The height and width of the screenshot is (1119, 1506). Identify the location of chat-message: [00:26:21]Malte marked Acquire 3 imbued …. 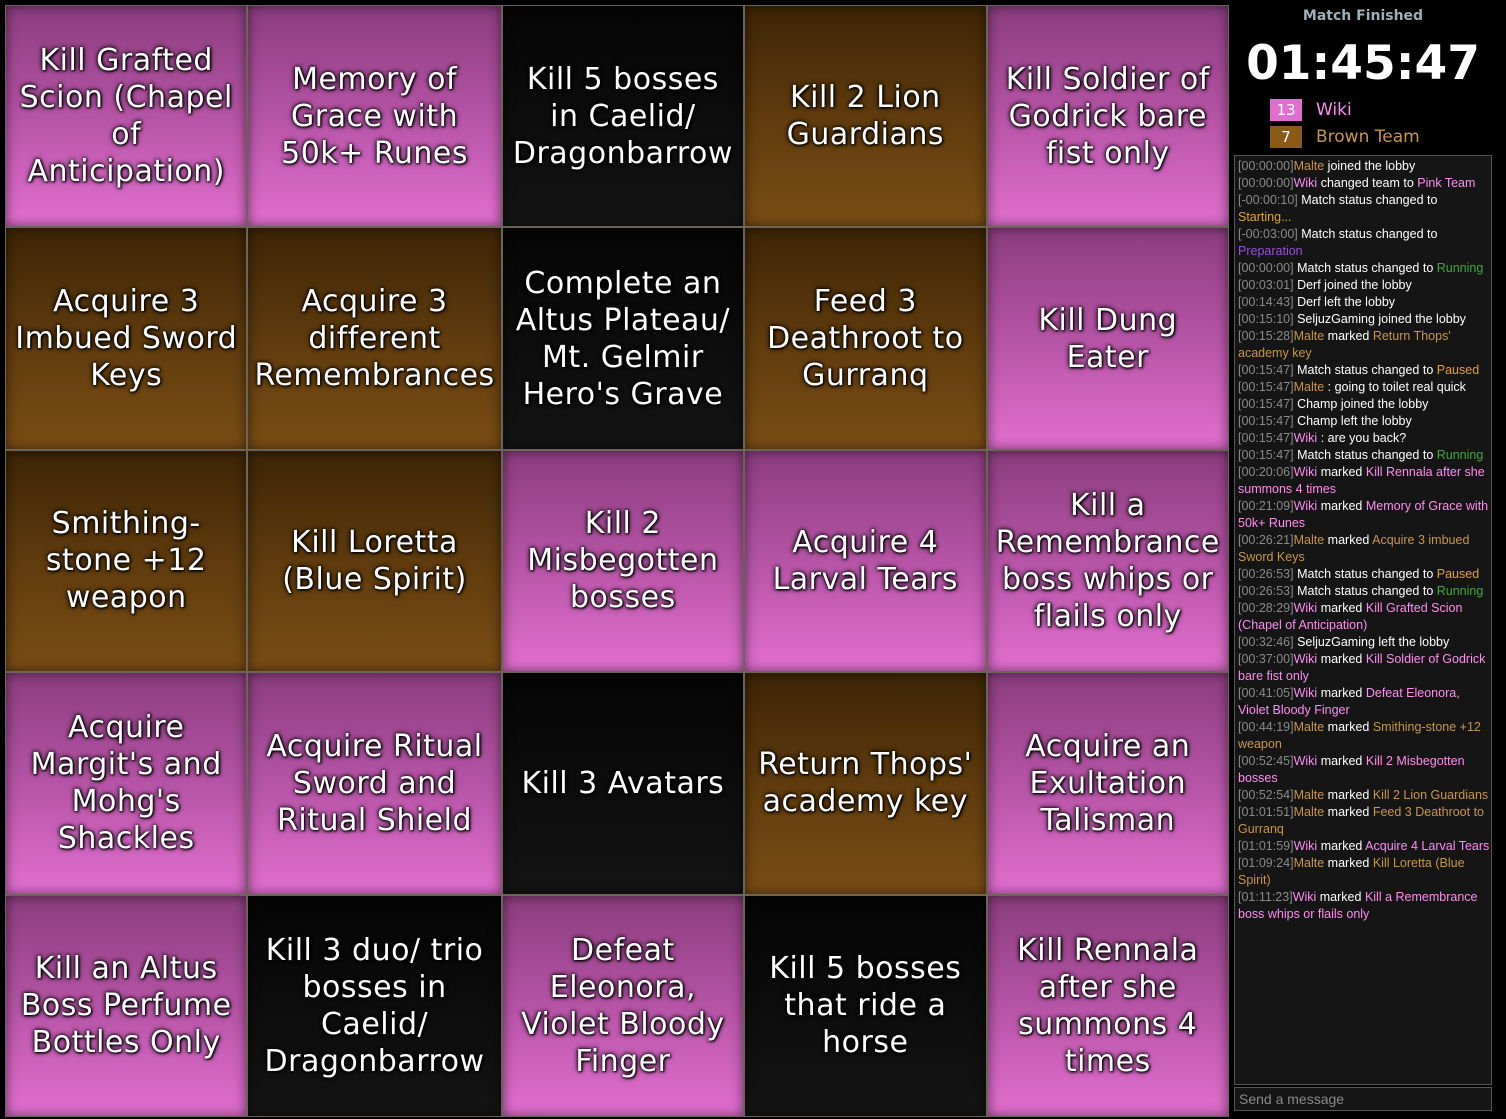
(1364, 549).